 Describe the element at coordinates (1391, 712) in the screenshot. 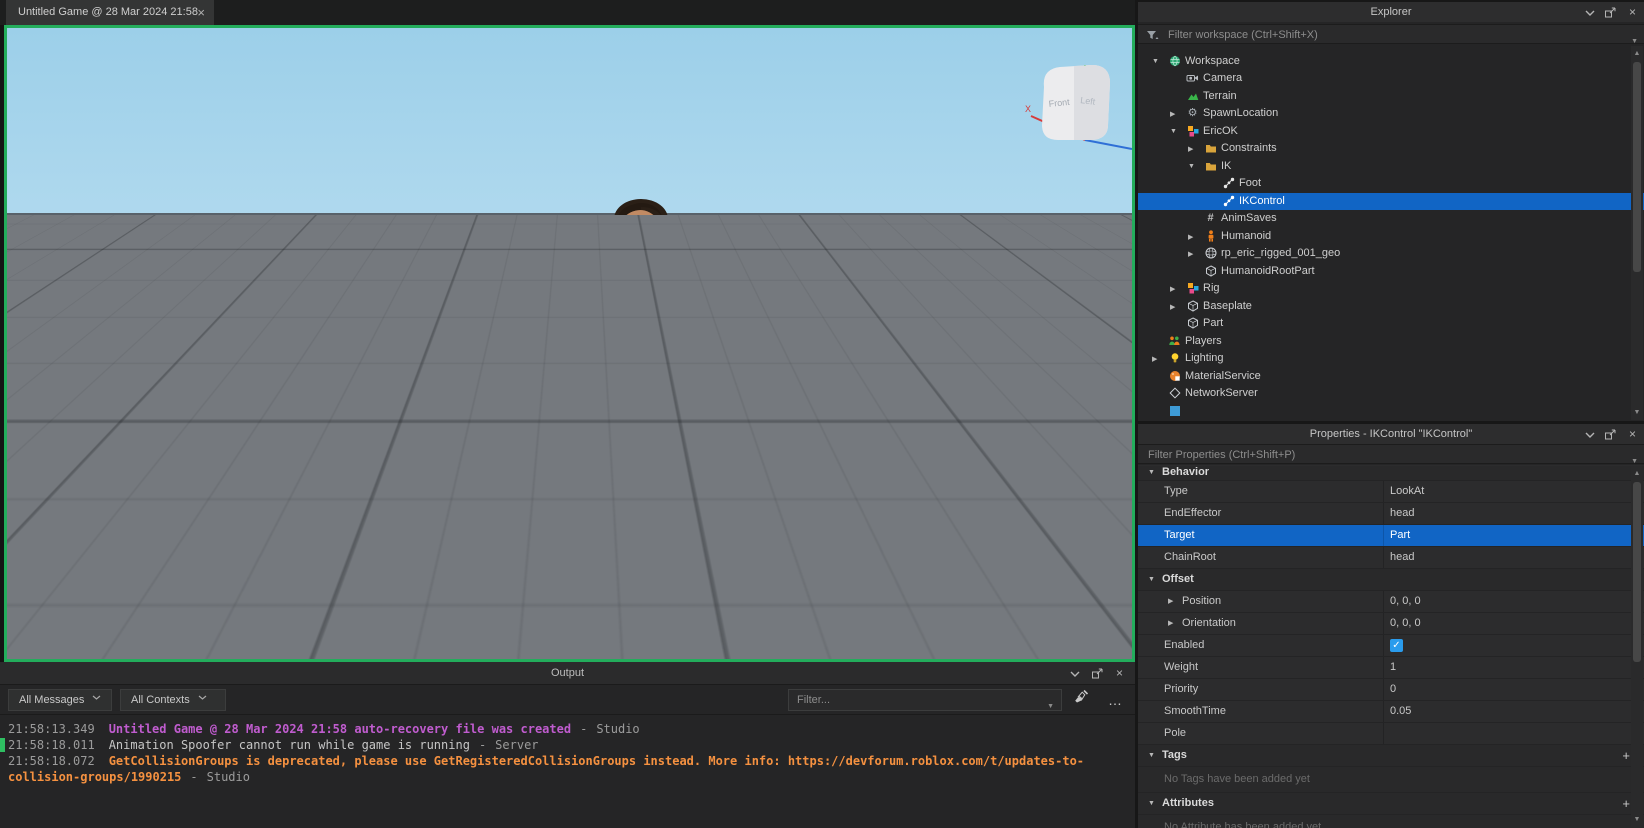

I see `property-row-smoothtime: SmoothTime 0.05` at that location.